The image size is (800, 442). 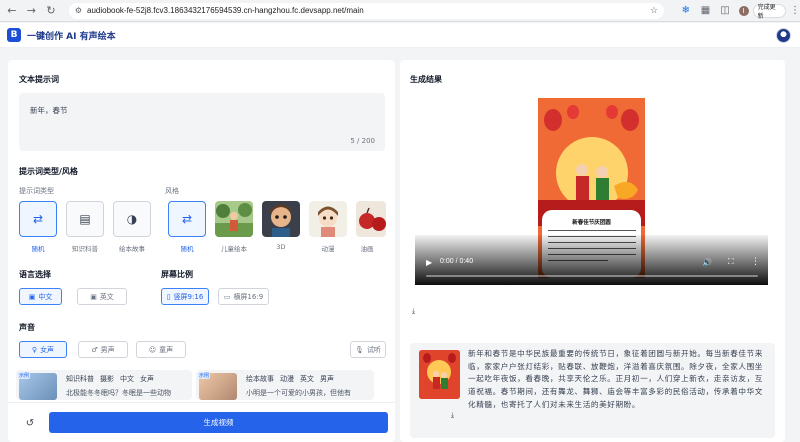 I want to click on voice-example-card-1: 示例 知识科普 摄影 中文 女声 北极能冬冬眠吗？冬眠是一些动物, so click(x=104, y=385).